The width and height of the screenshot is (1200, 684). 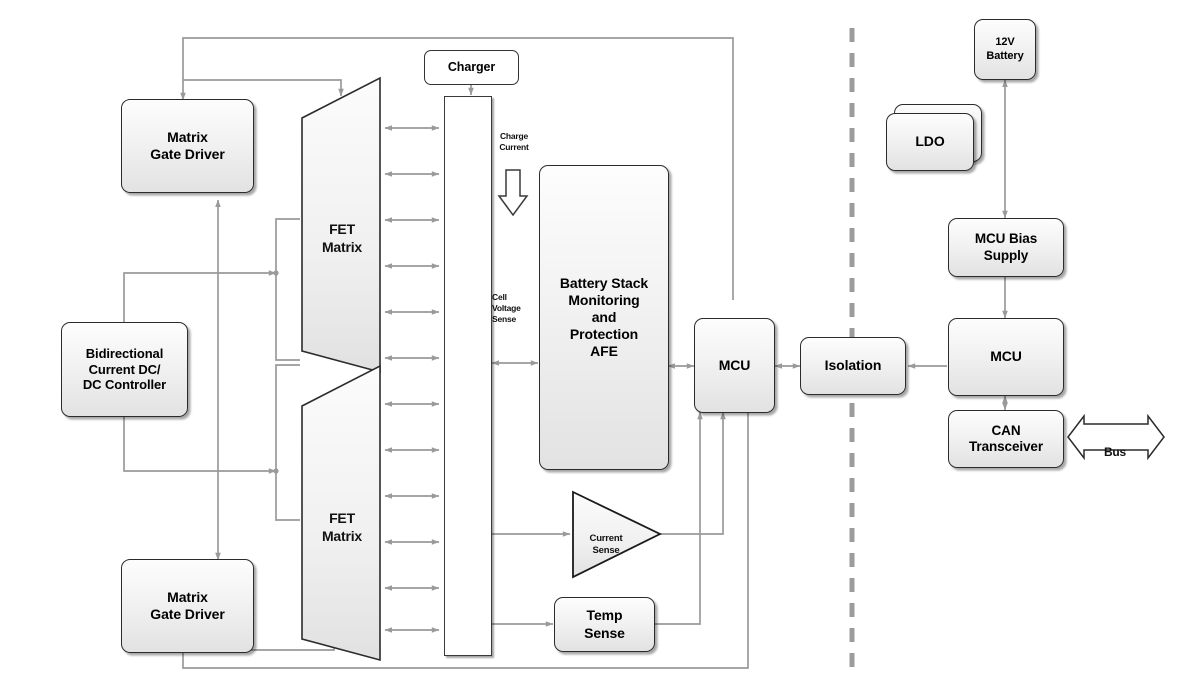 What do you see at coordinates (604, 624) in the screenshot?
I see `temp-sense-block: Temp Sense` at bounding box center [604, 624].